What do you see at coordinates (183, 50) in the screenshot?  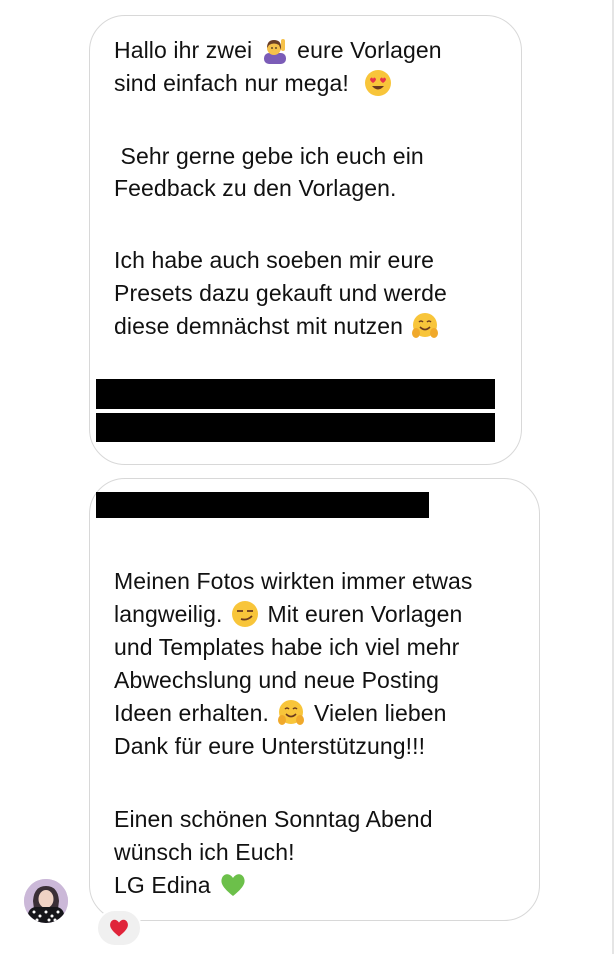 I see `message-text: Hallo ihr zwei` at bounding box center [183, 50].